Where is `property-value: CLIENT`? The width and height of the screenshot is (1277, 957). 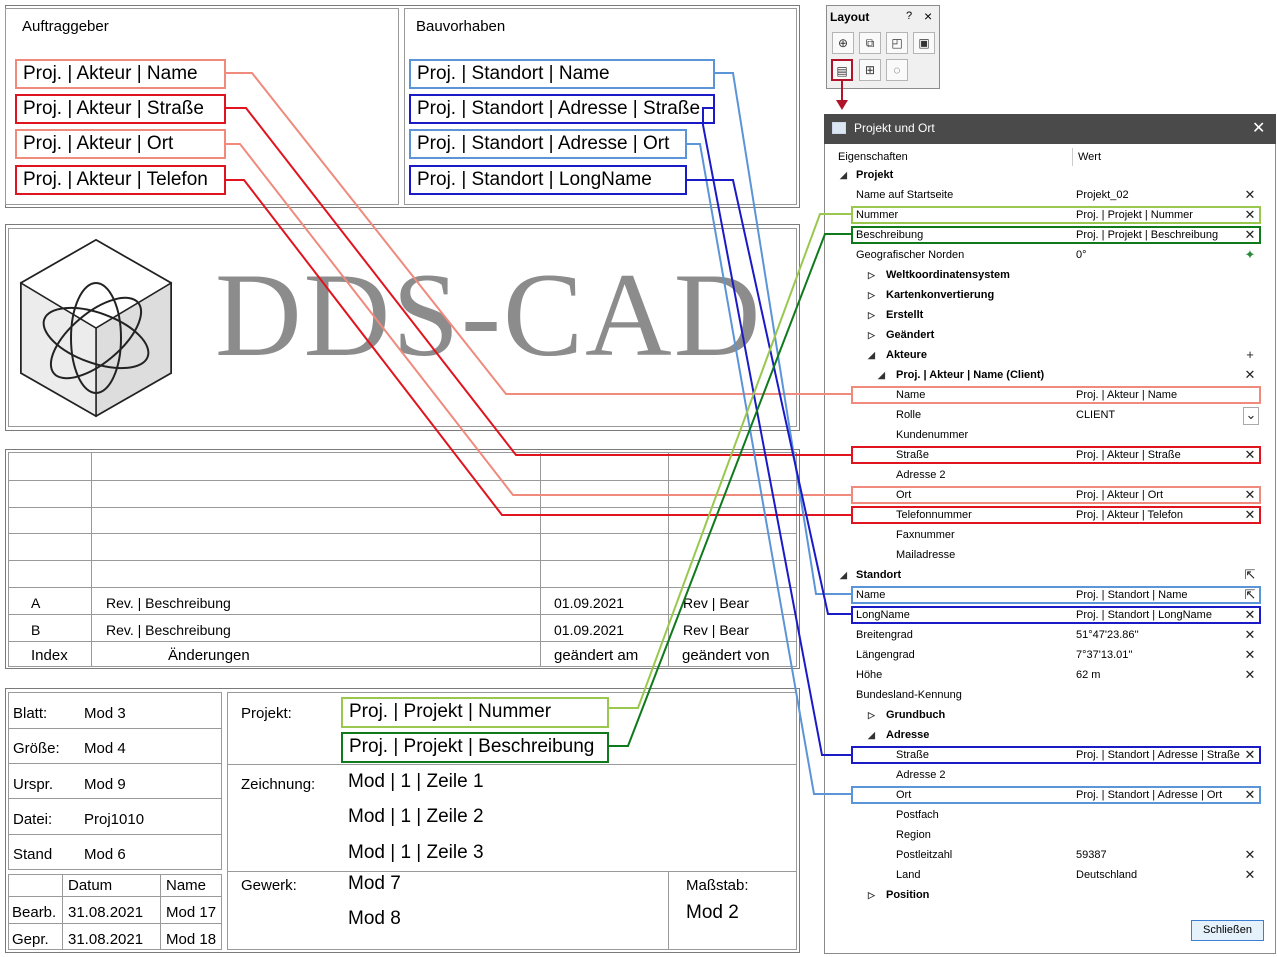
property-value: CLIENT is located at coordinates (1095, 415).